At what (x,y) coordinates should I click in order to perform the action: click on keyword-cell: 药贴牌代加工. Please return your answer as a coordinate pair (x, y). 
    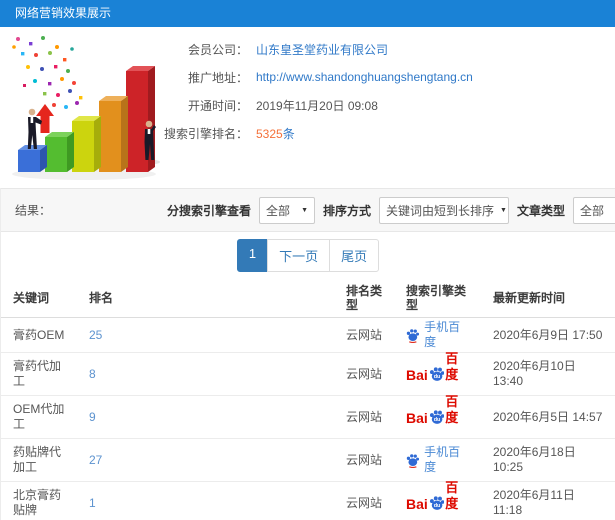
    Looking at the image, I should click on (39, 460).